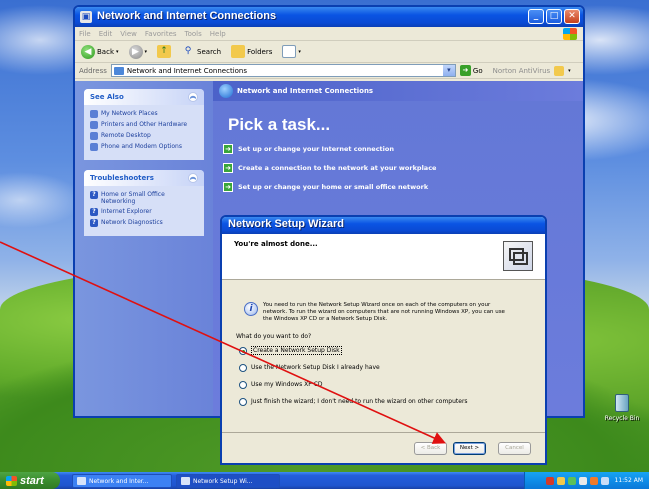 This screenshot has width=649, height=489. What do you see at coordinates (554, 16) in the screenshot?
I see `maximize-button: □` at bounding box center [554, 16].